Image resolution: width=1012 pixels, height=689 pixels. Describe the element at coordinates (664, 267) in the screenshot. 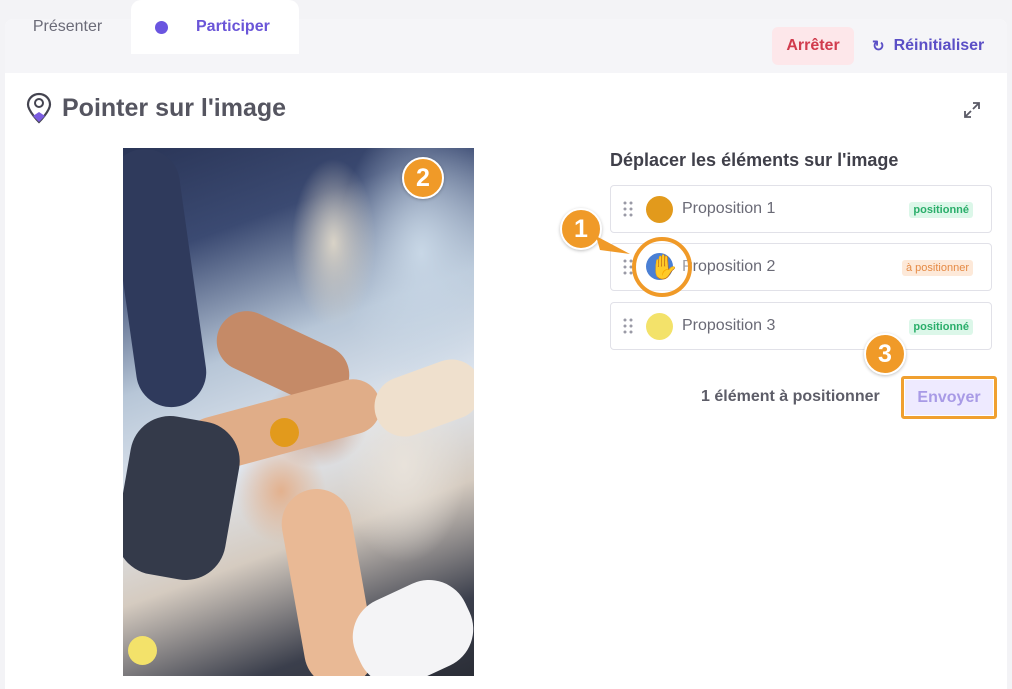

I see `hand-cursor-icon: ✋` at that location.